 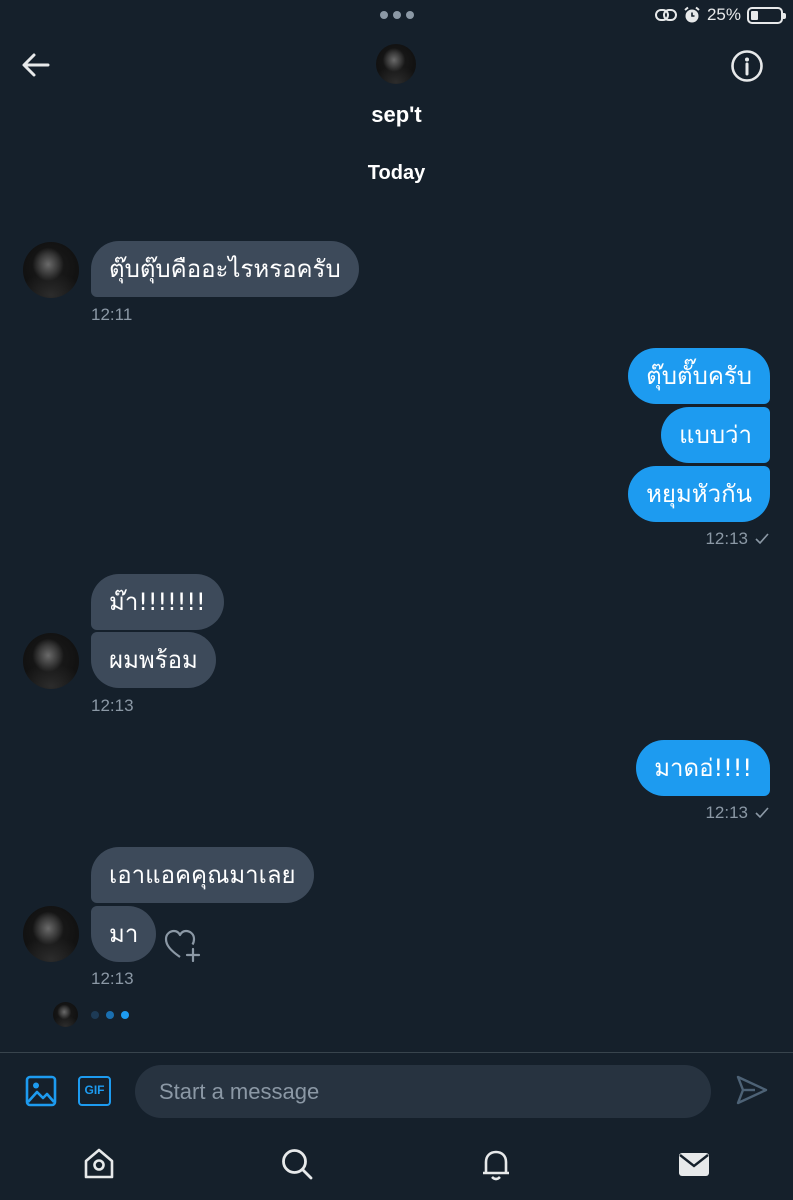 I want to click on typing-indicator, so click(x=110, y=1015).